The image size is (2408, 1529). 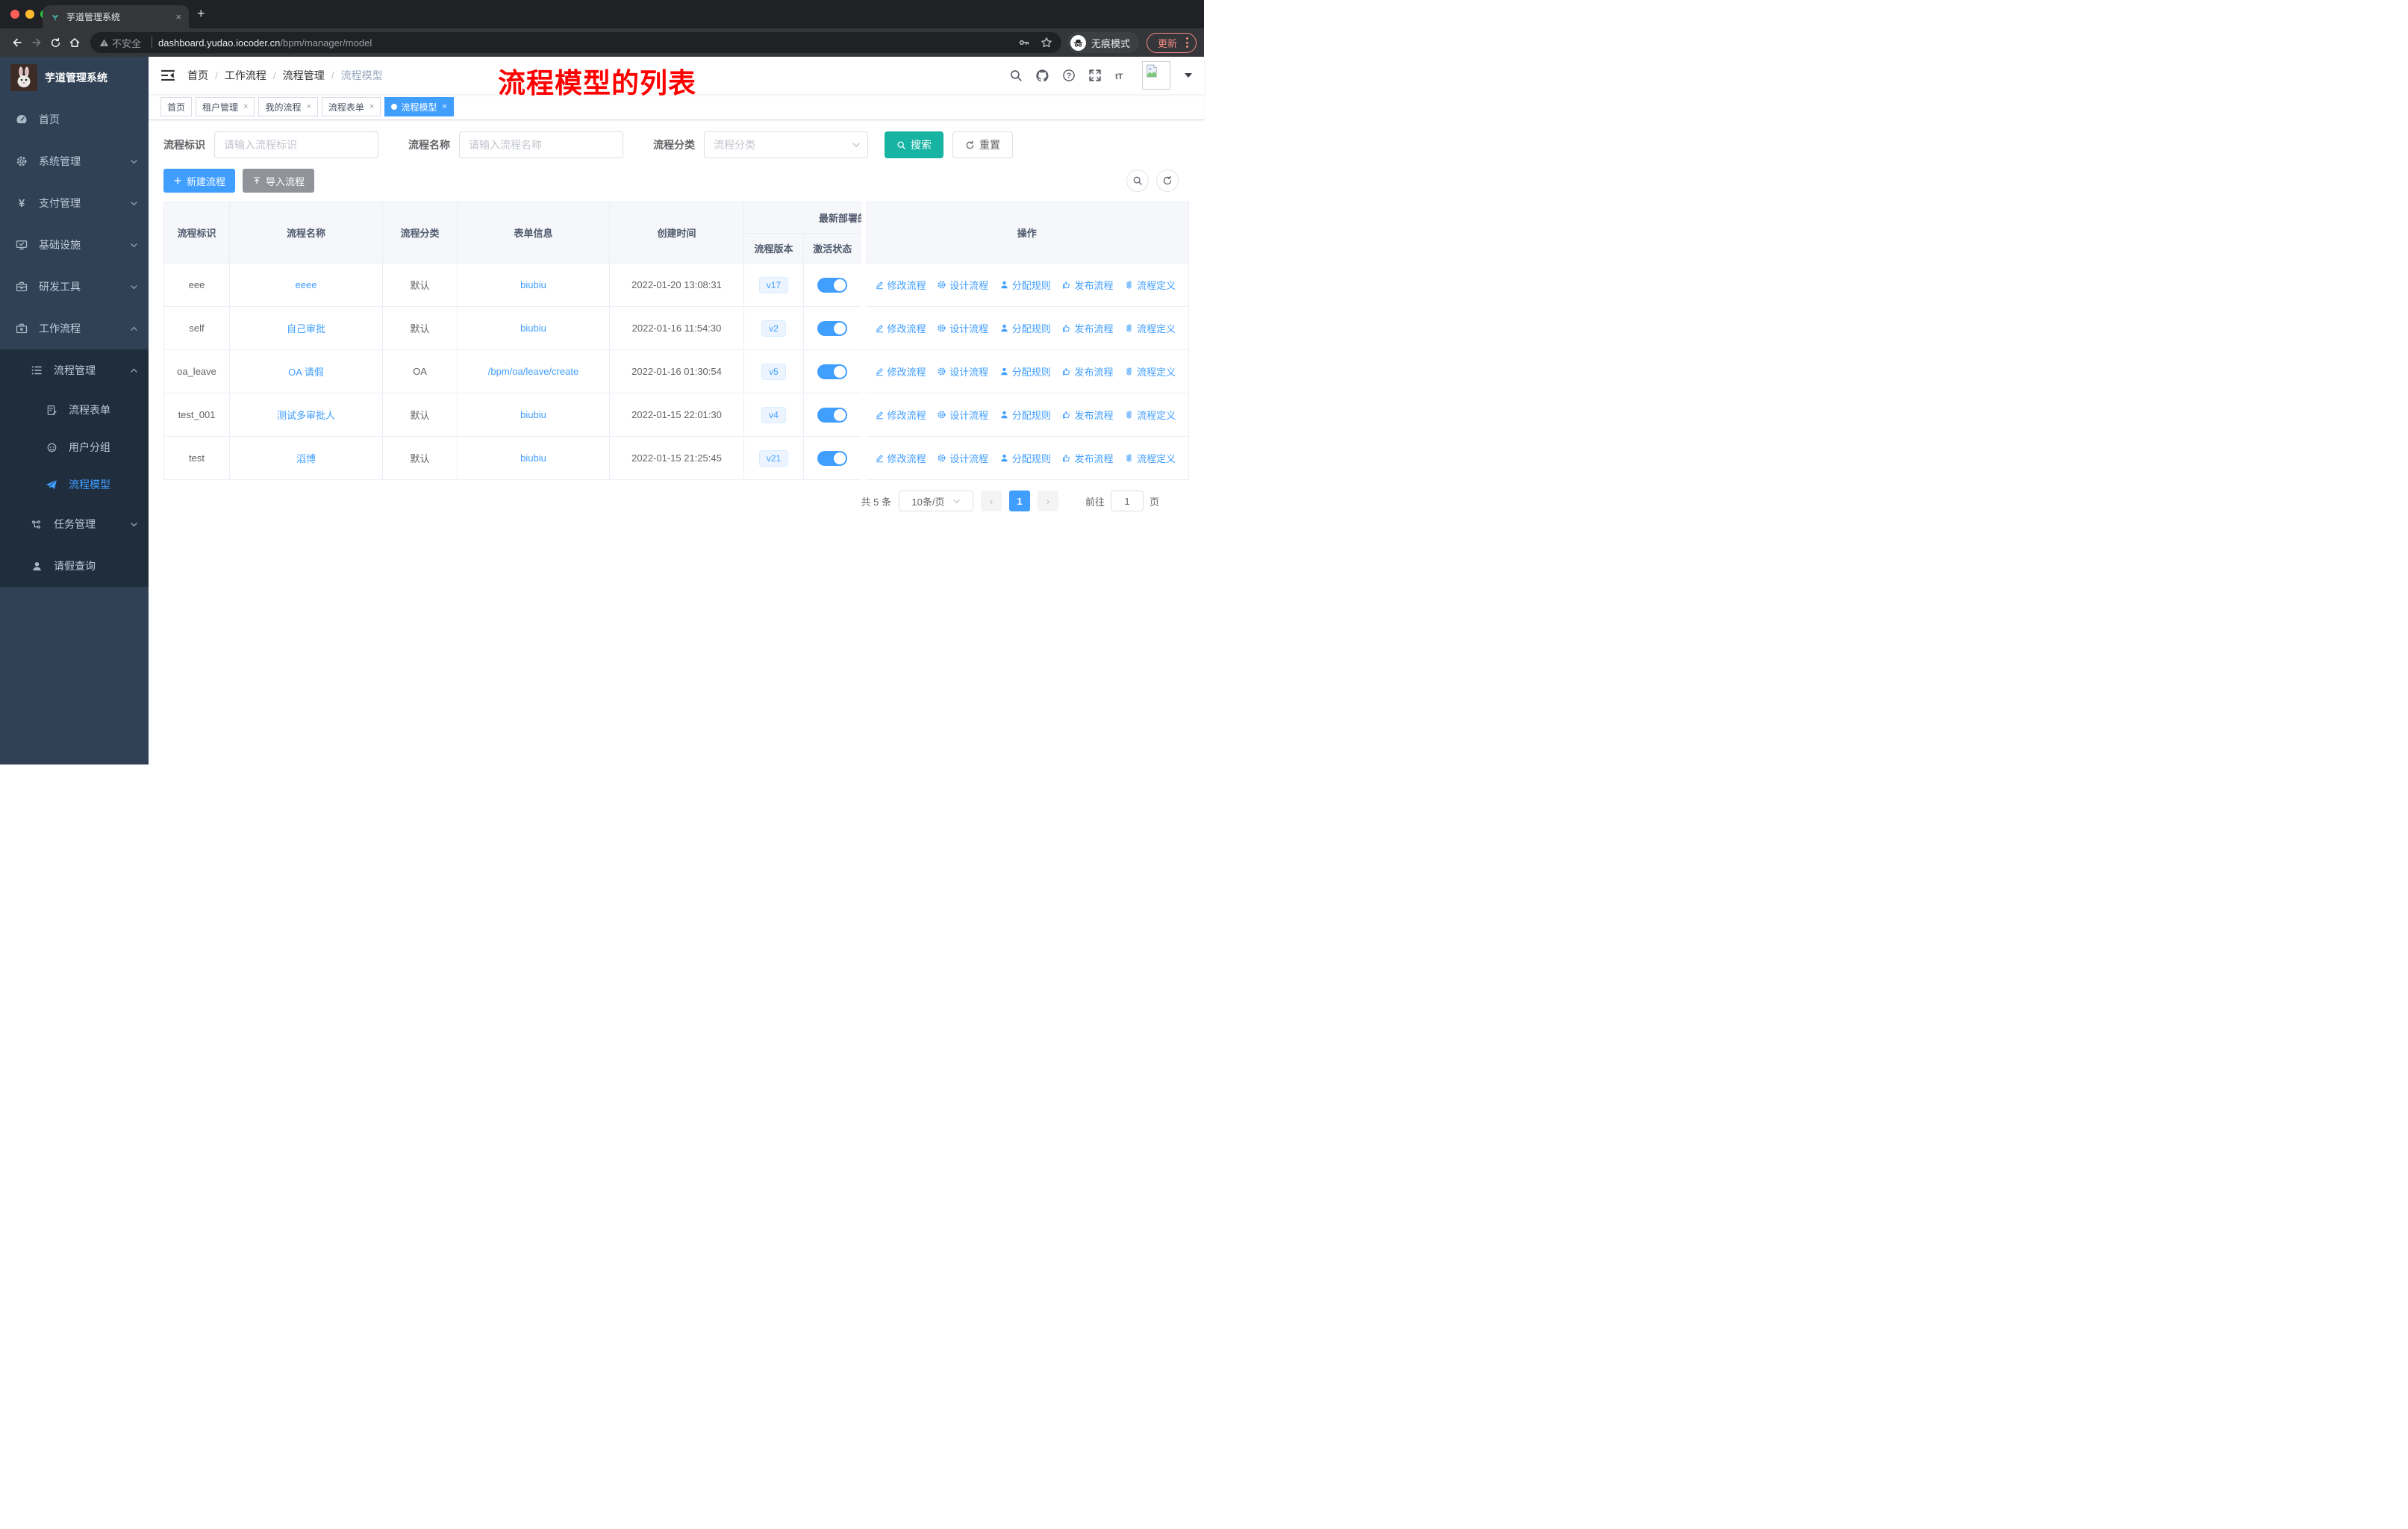 What do you see at coordinates (14, 15) in the screenshot?
I see `close-window-button` at bounding box center [14, 15].